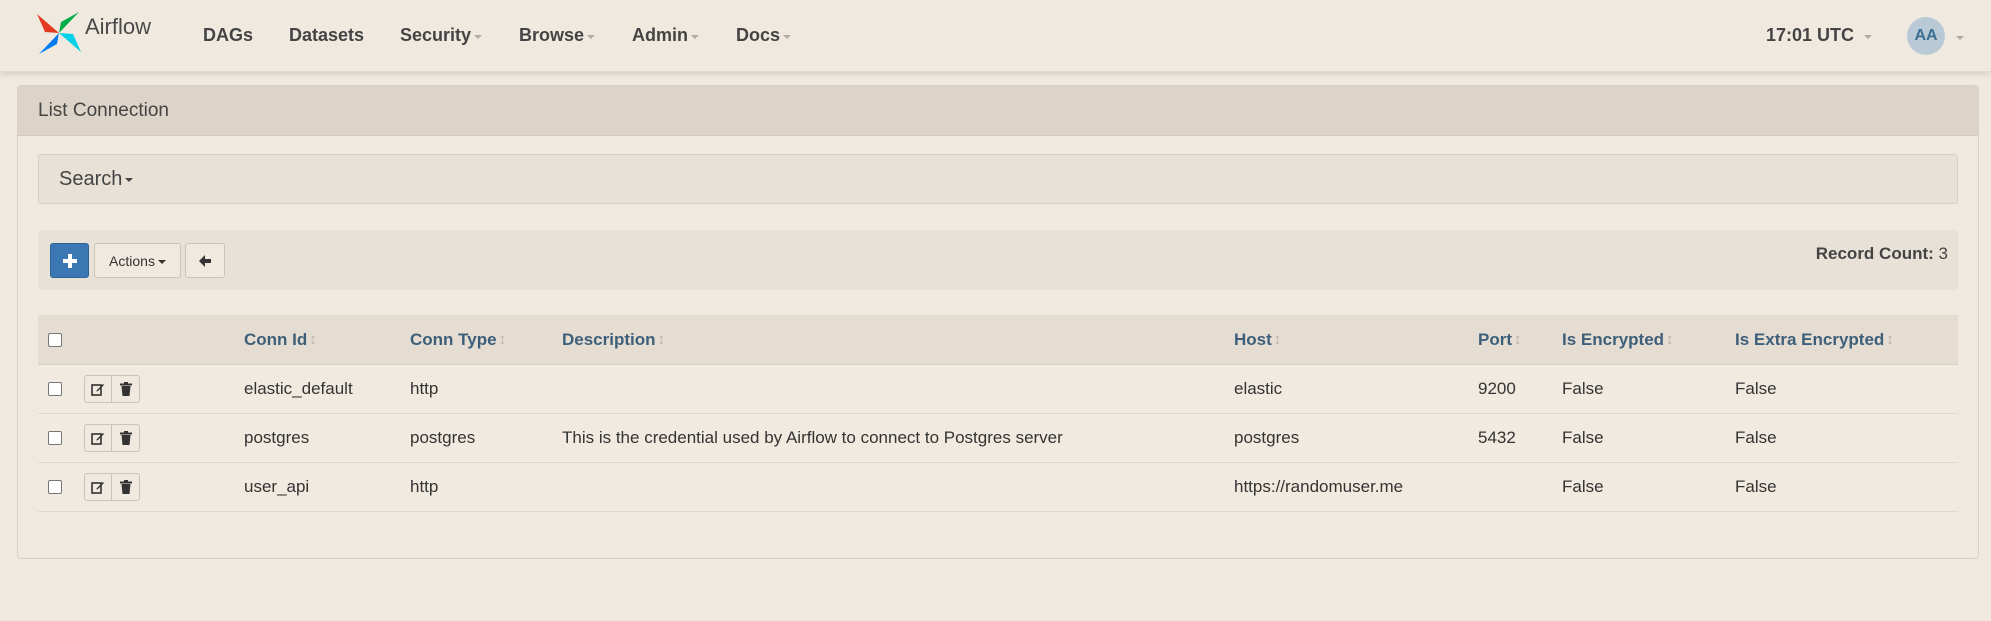 This screenshot has height=621, width=1991. I want to click on actions-label: Actions, so click(132, 260).